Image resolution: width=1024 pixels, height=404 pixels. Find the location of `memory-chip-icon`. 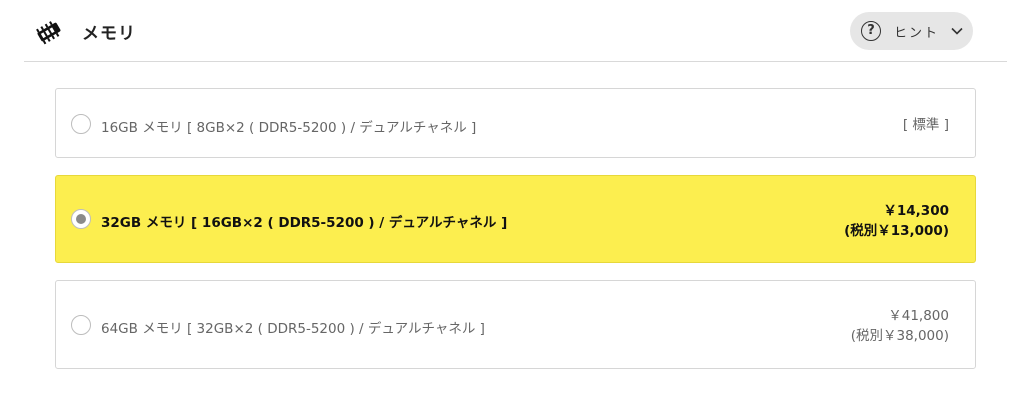

memory-chip-icon is located at coordinates (48, 33).